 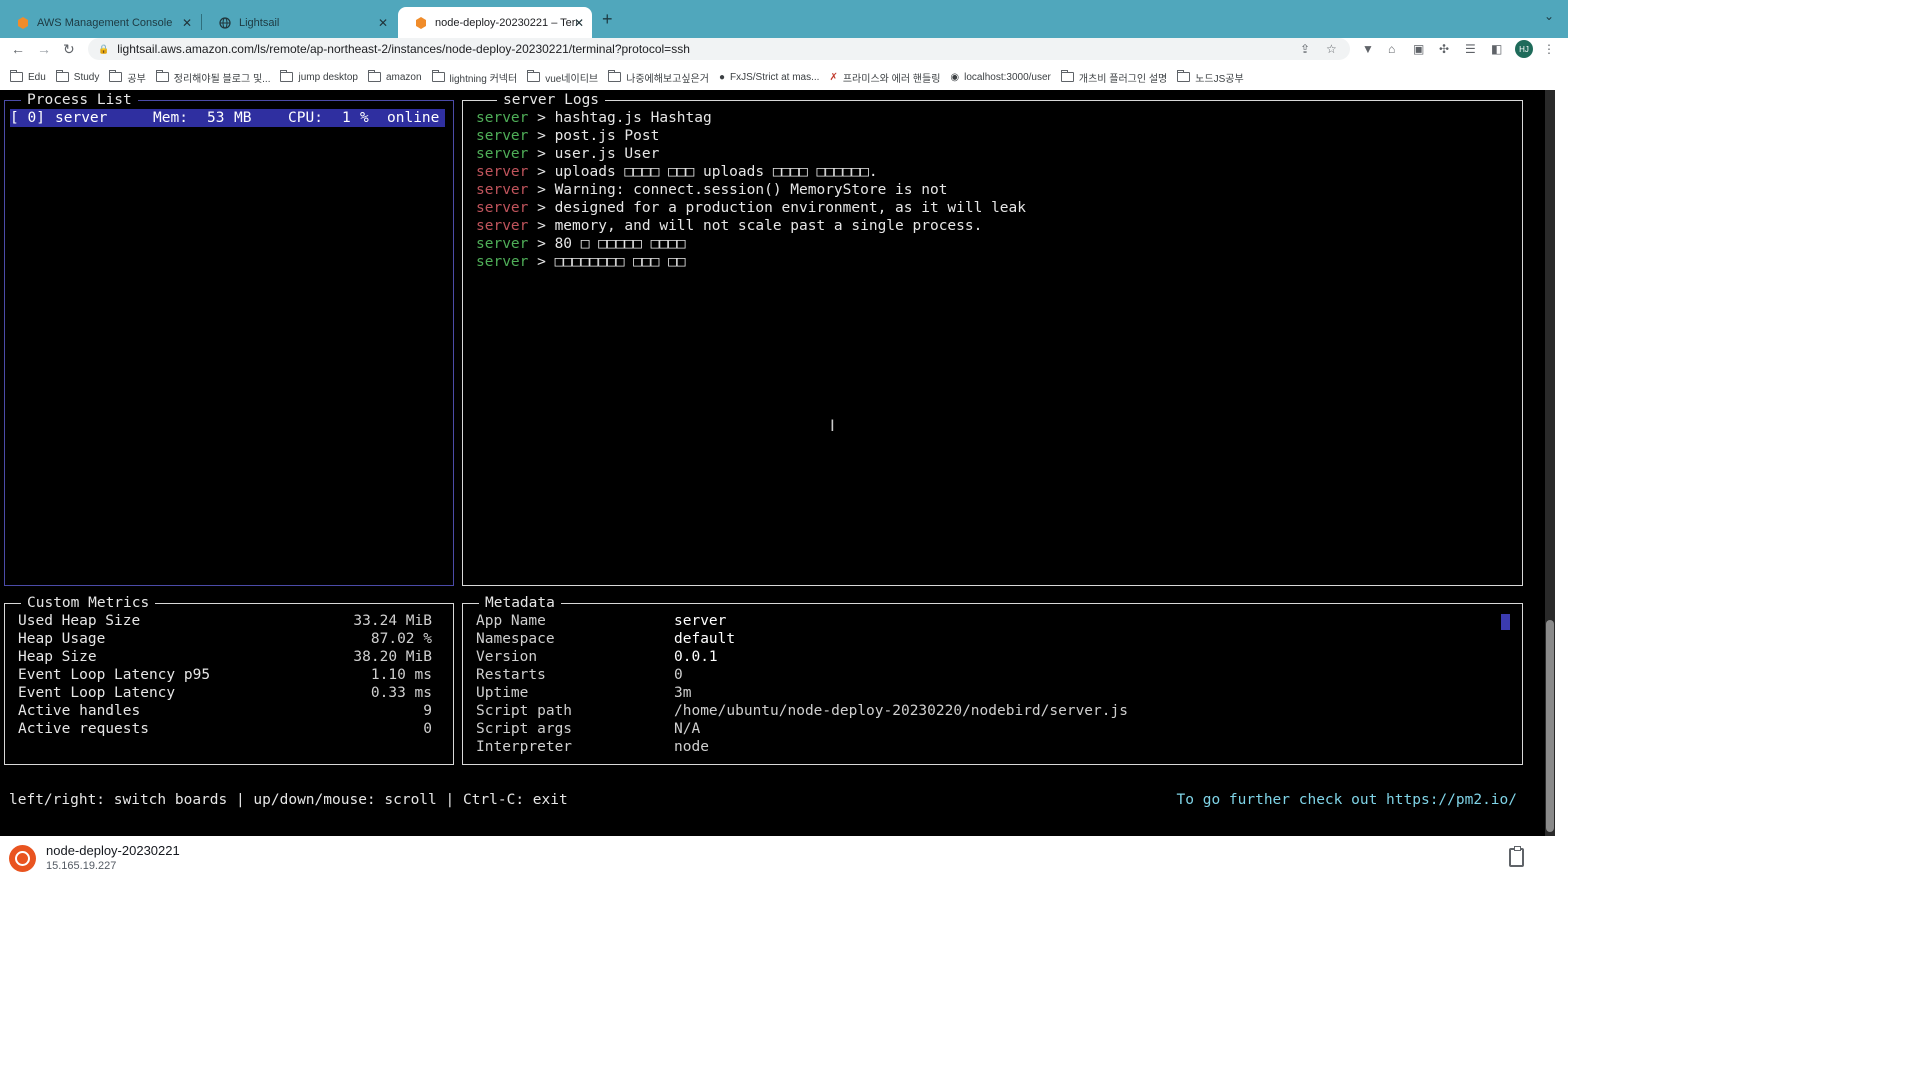 I want to click on panel-title: Custom Metrics, so click(x=88, y=603).